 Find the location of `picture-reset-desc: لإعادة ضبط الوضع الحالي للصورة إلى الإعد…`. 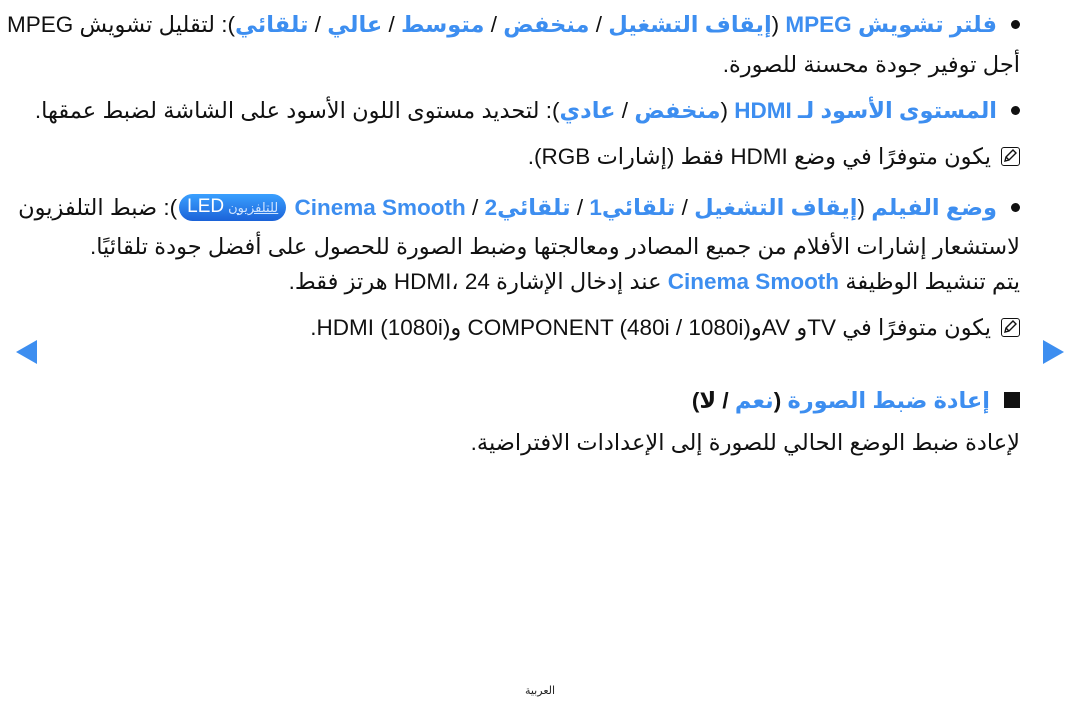

picture-reset-desc: لإعادة ضبط الوضع الحالي للصورة إلى الإعد… is located at coordinates (745, 442).